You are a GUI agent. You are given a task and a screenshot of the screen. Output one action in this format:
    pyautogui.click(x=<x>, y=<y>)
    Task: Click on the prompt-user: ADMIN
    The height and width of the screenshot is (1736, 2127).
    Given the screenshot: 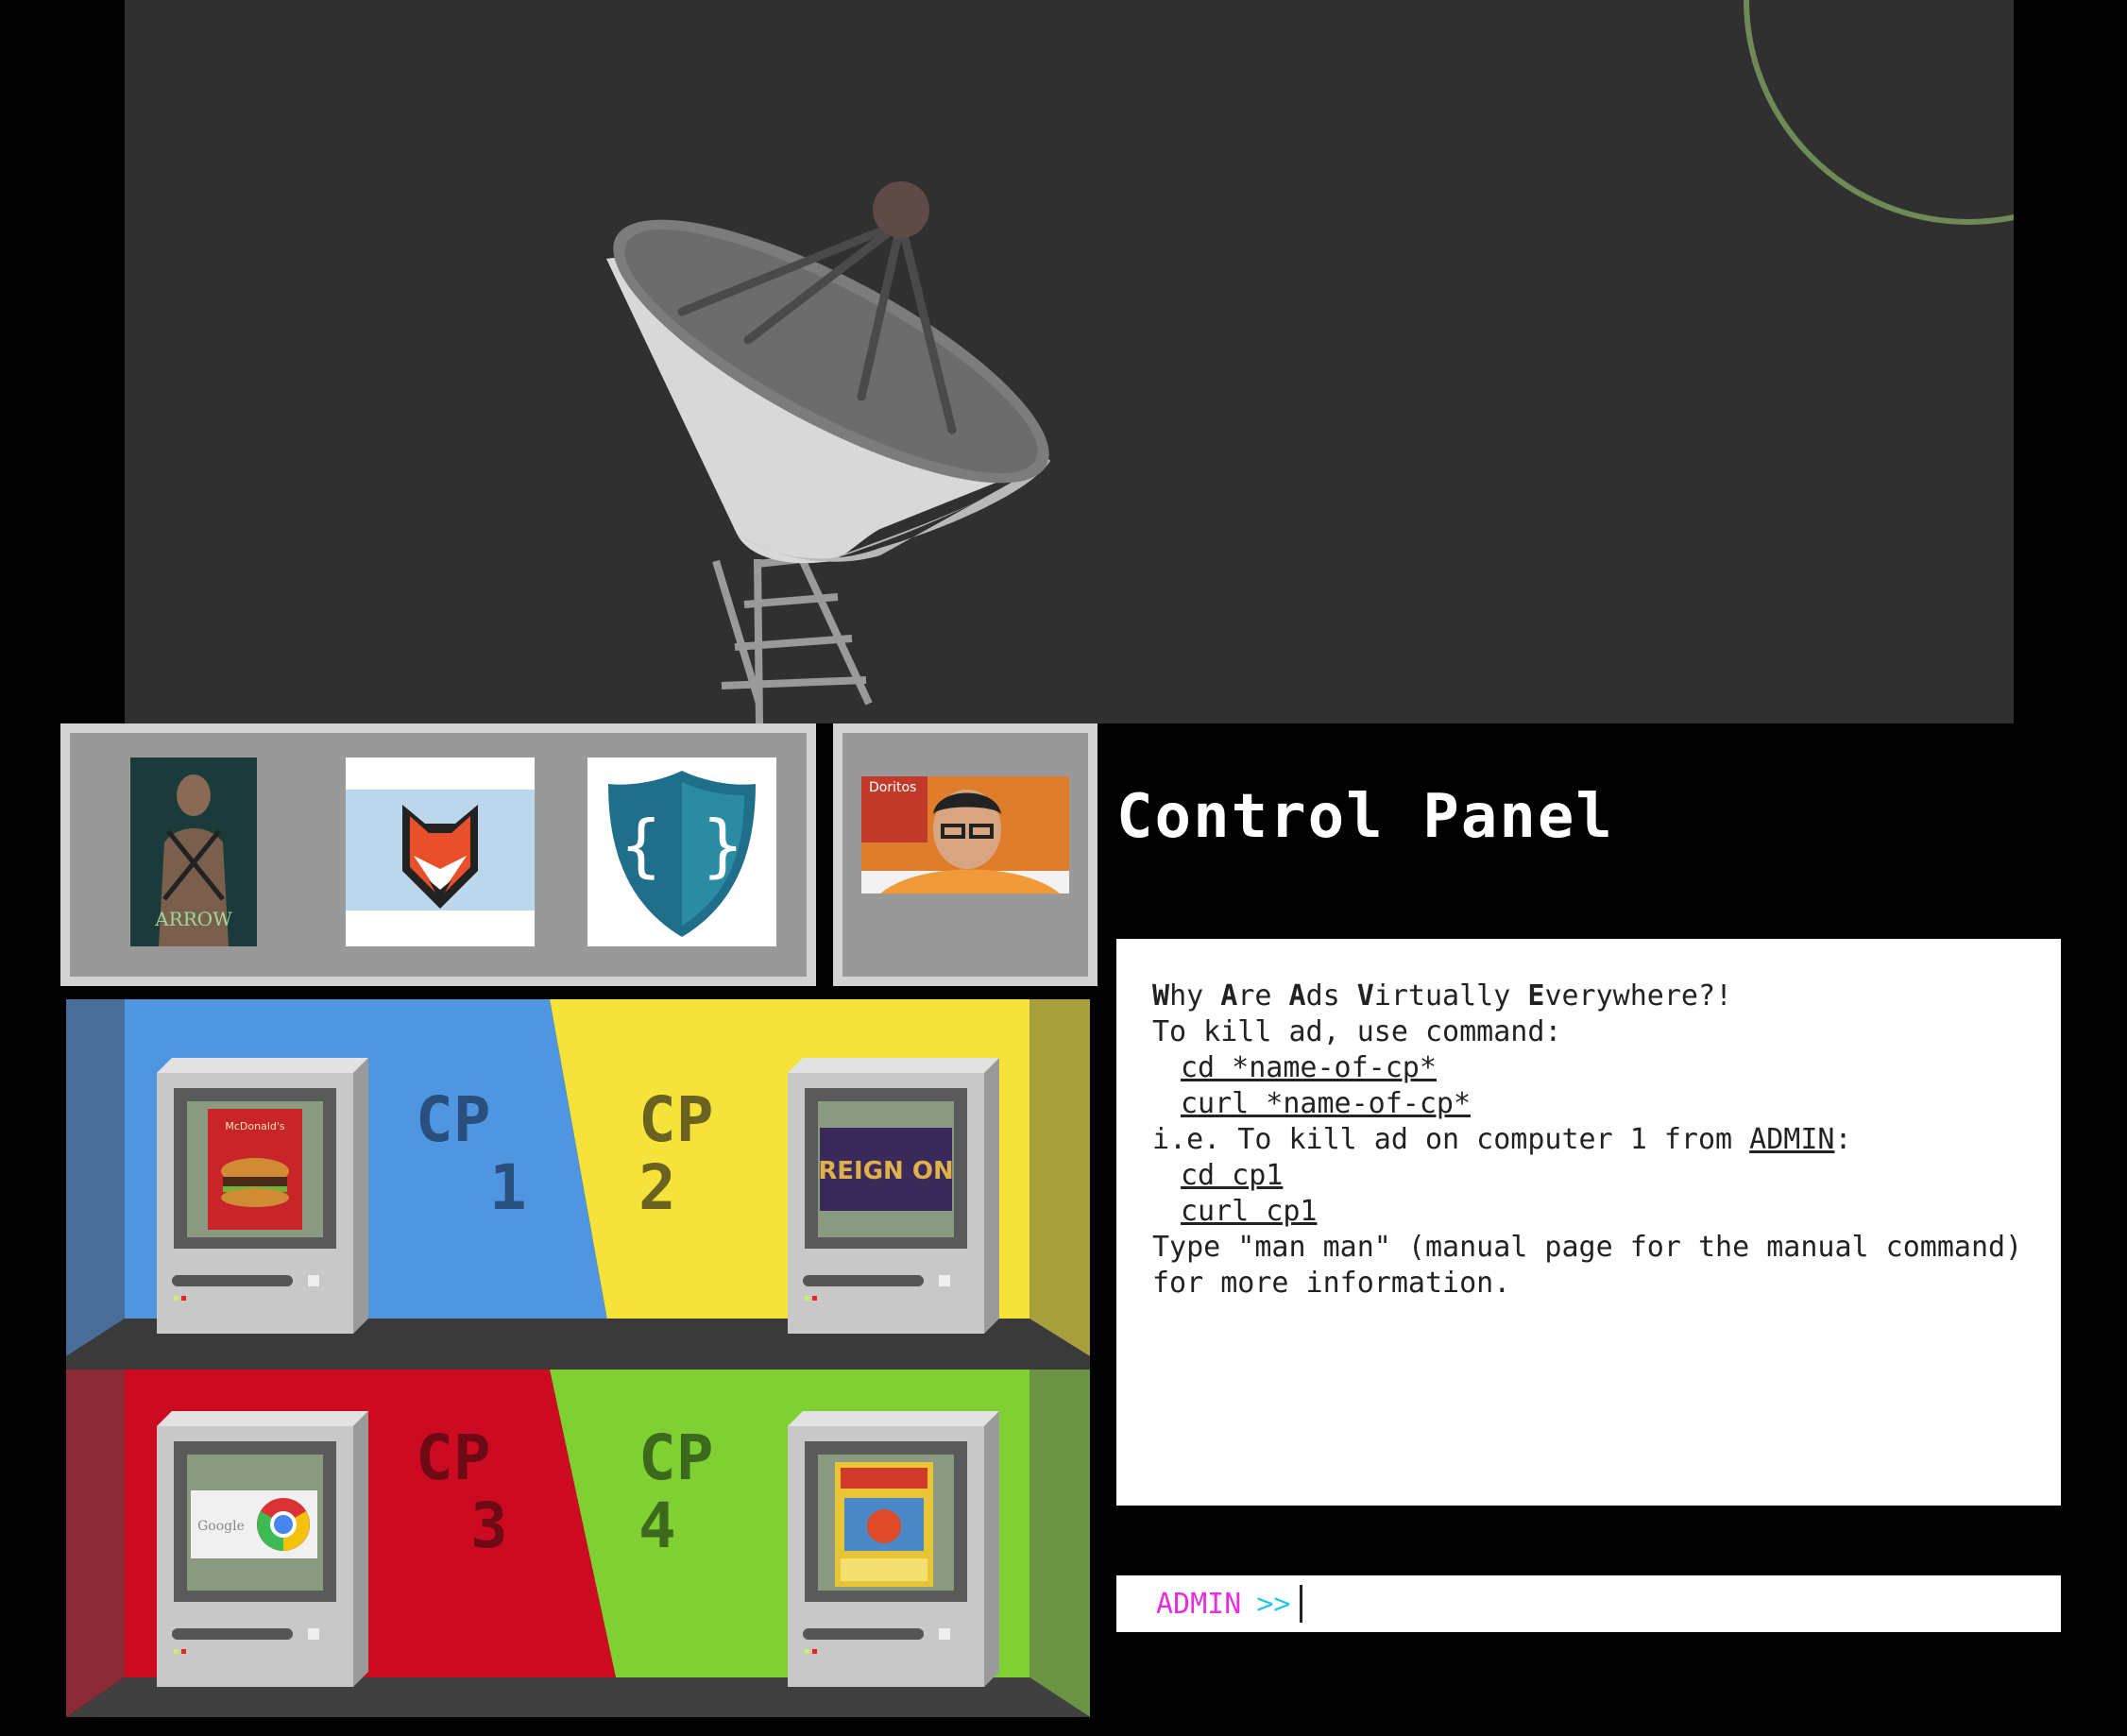 What is the action you would take?
    pyautogui.click(x=1199, y=1604)
    